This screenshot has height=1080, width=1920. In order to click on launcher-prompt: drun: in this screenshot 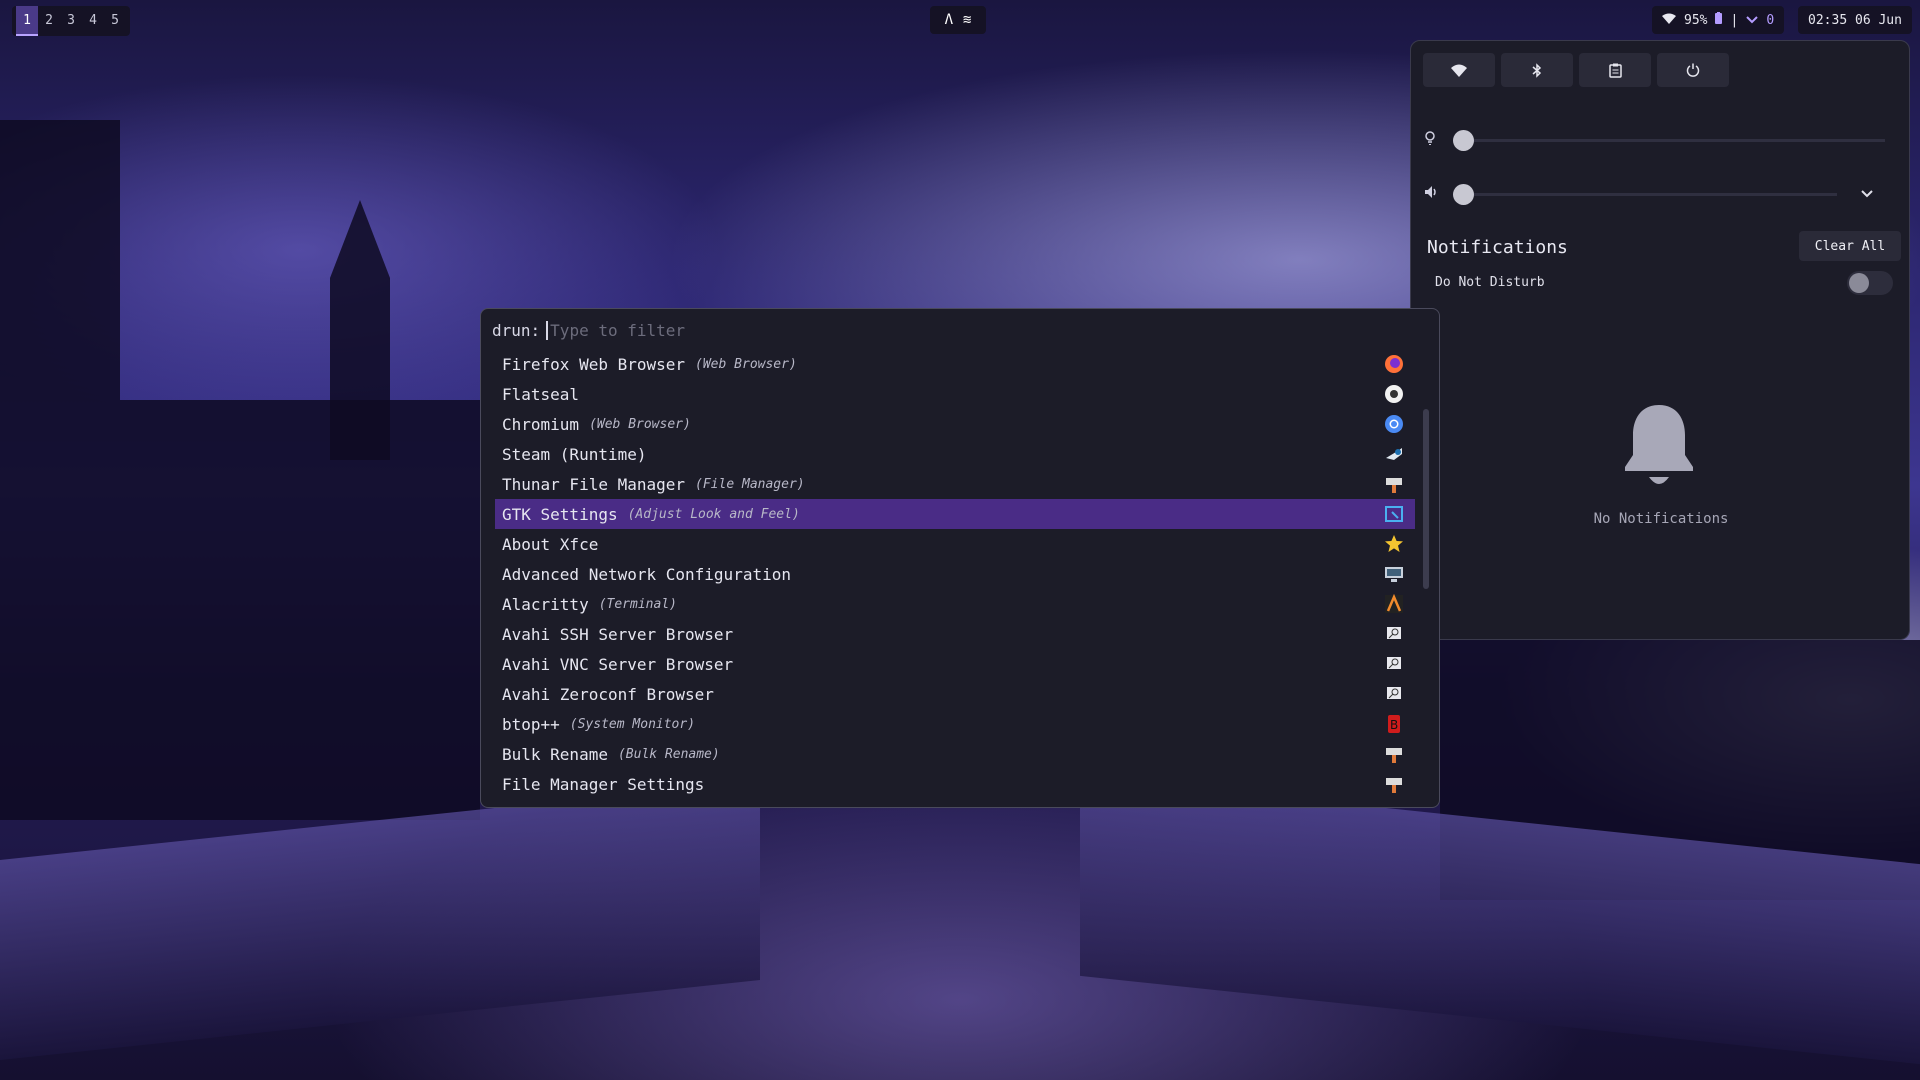, I will do `click(769, 330)`.